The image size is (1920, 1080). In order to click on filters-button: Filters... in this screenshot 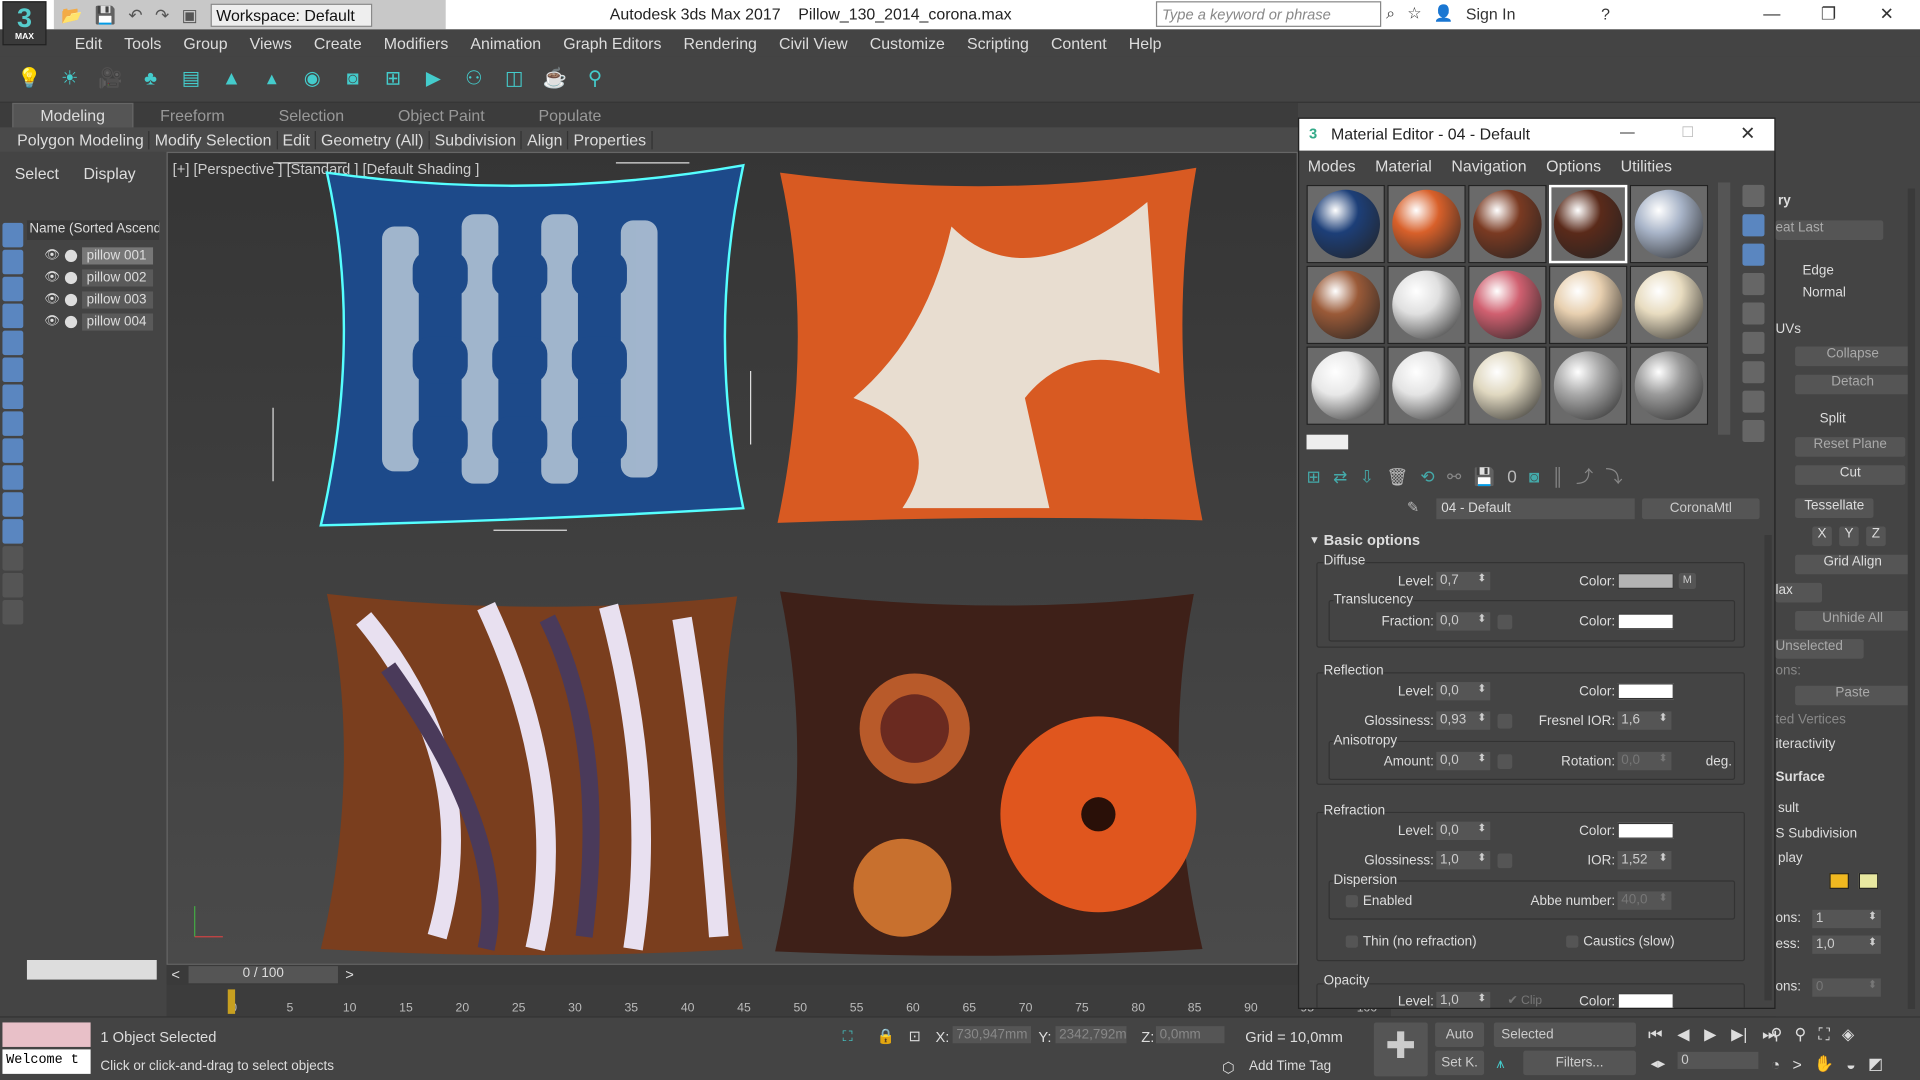, I will do `click(1579, 1063)`.